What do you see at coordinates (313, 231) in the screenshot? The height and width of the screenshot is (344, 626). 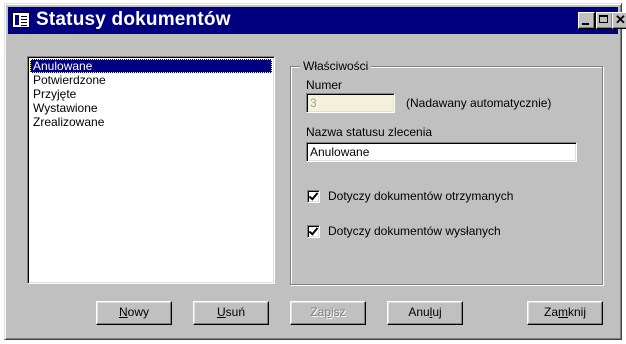 I see `sent-checkbox` at bounding box center [313, 231].